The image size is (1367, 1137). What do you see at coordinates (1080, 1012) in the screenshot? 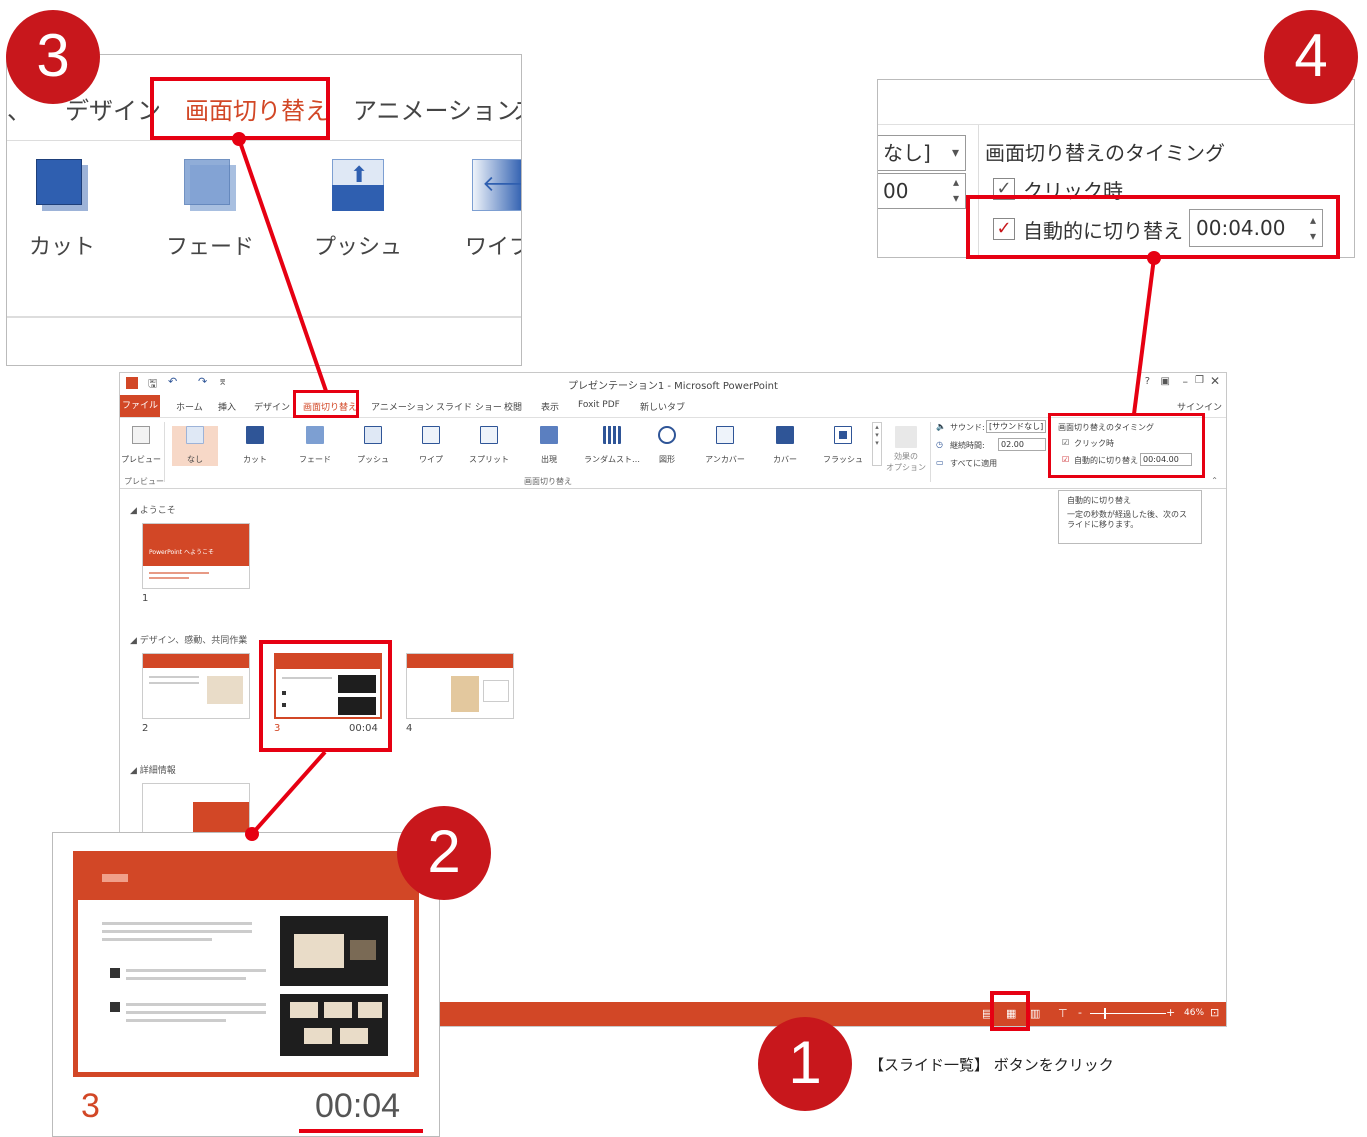
I see `zoom-out-icon: -` at bounding box center [1080, 1012].